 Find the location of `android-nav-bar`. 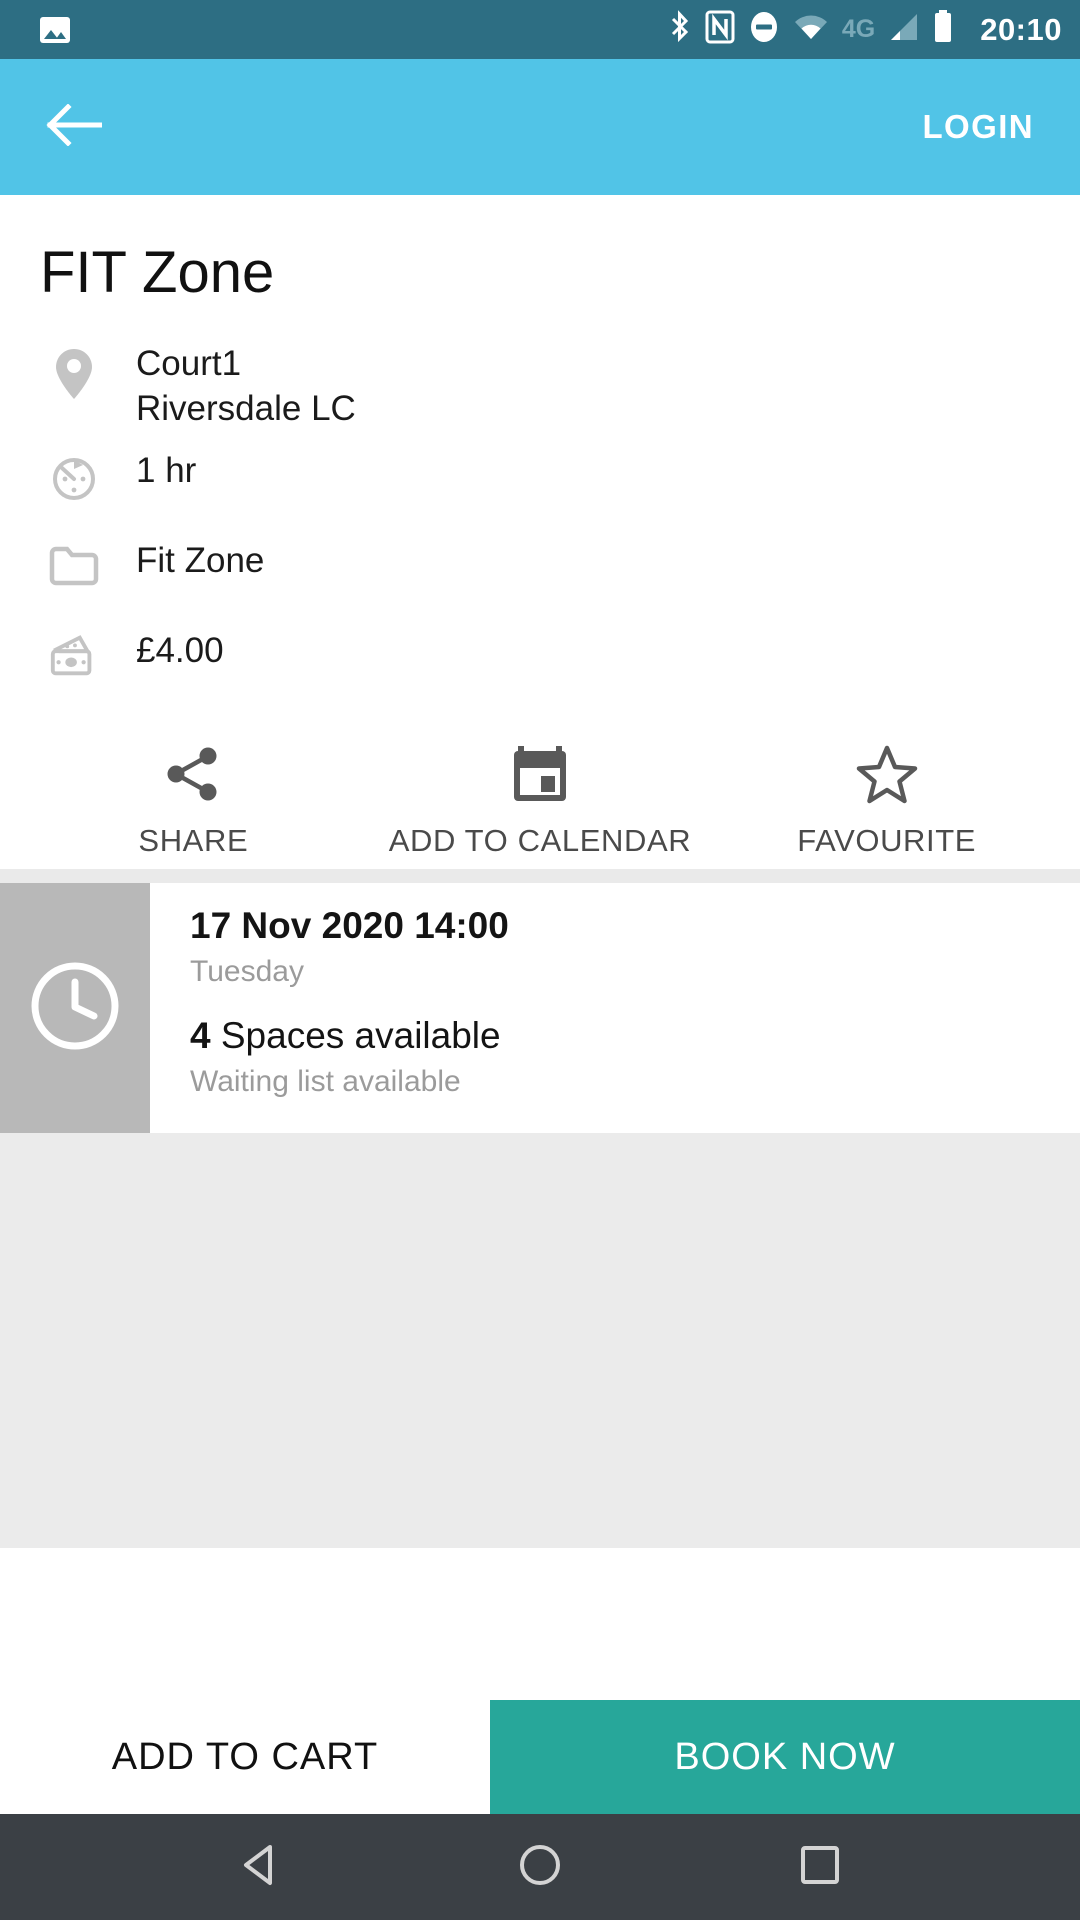

android-nav-bar is located at coordinates (540, 1867).